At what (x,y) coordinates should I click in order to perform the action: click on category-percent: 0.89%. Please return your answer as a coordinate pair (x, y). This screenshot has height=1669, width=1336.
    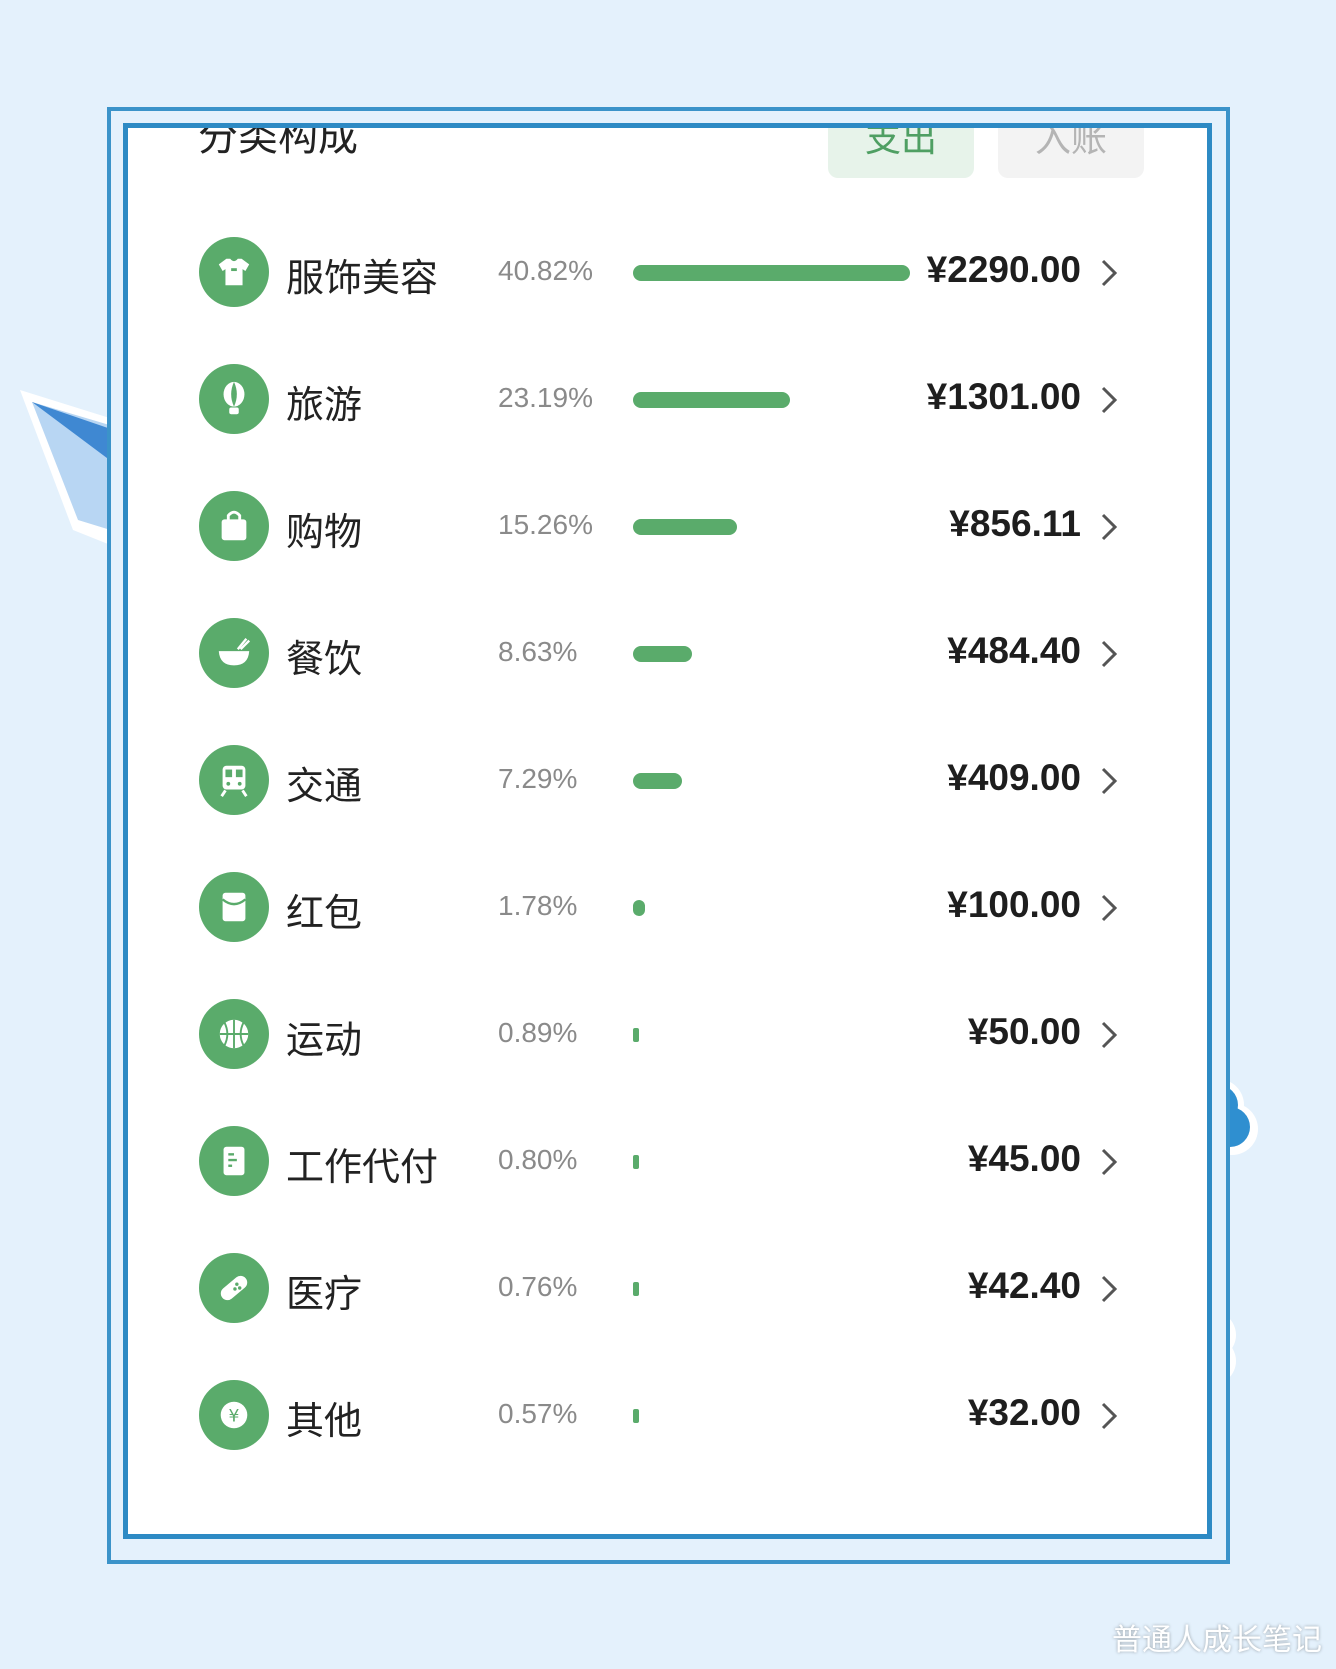
    Looking at the image, I should click on (538, 1032).